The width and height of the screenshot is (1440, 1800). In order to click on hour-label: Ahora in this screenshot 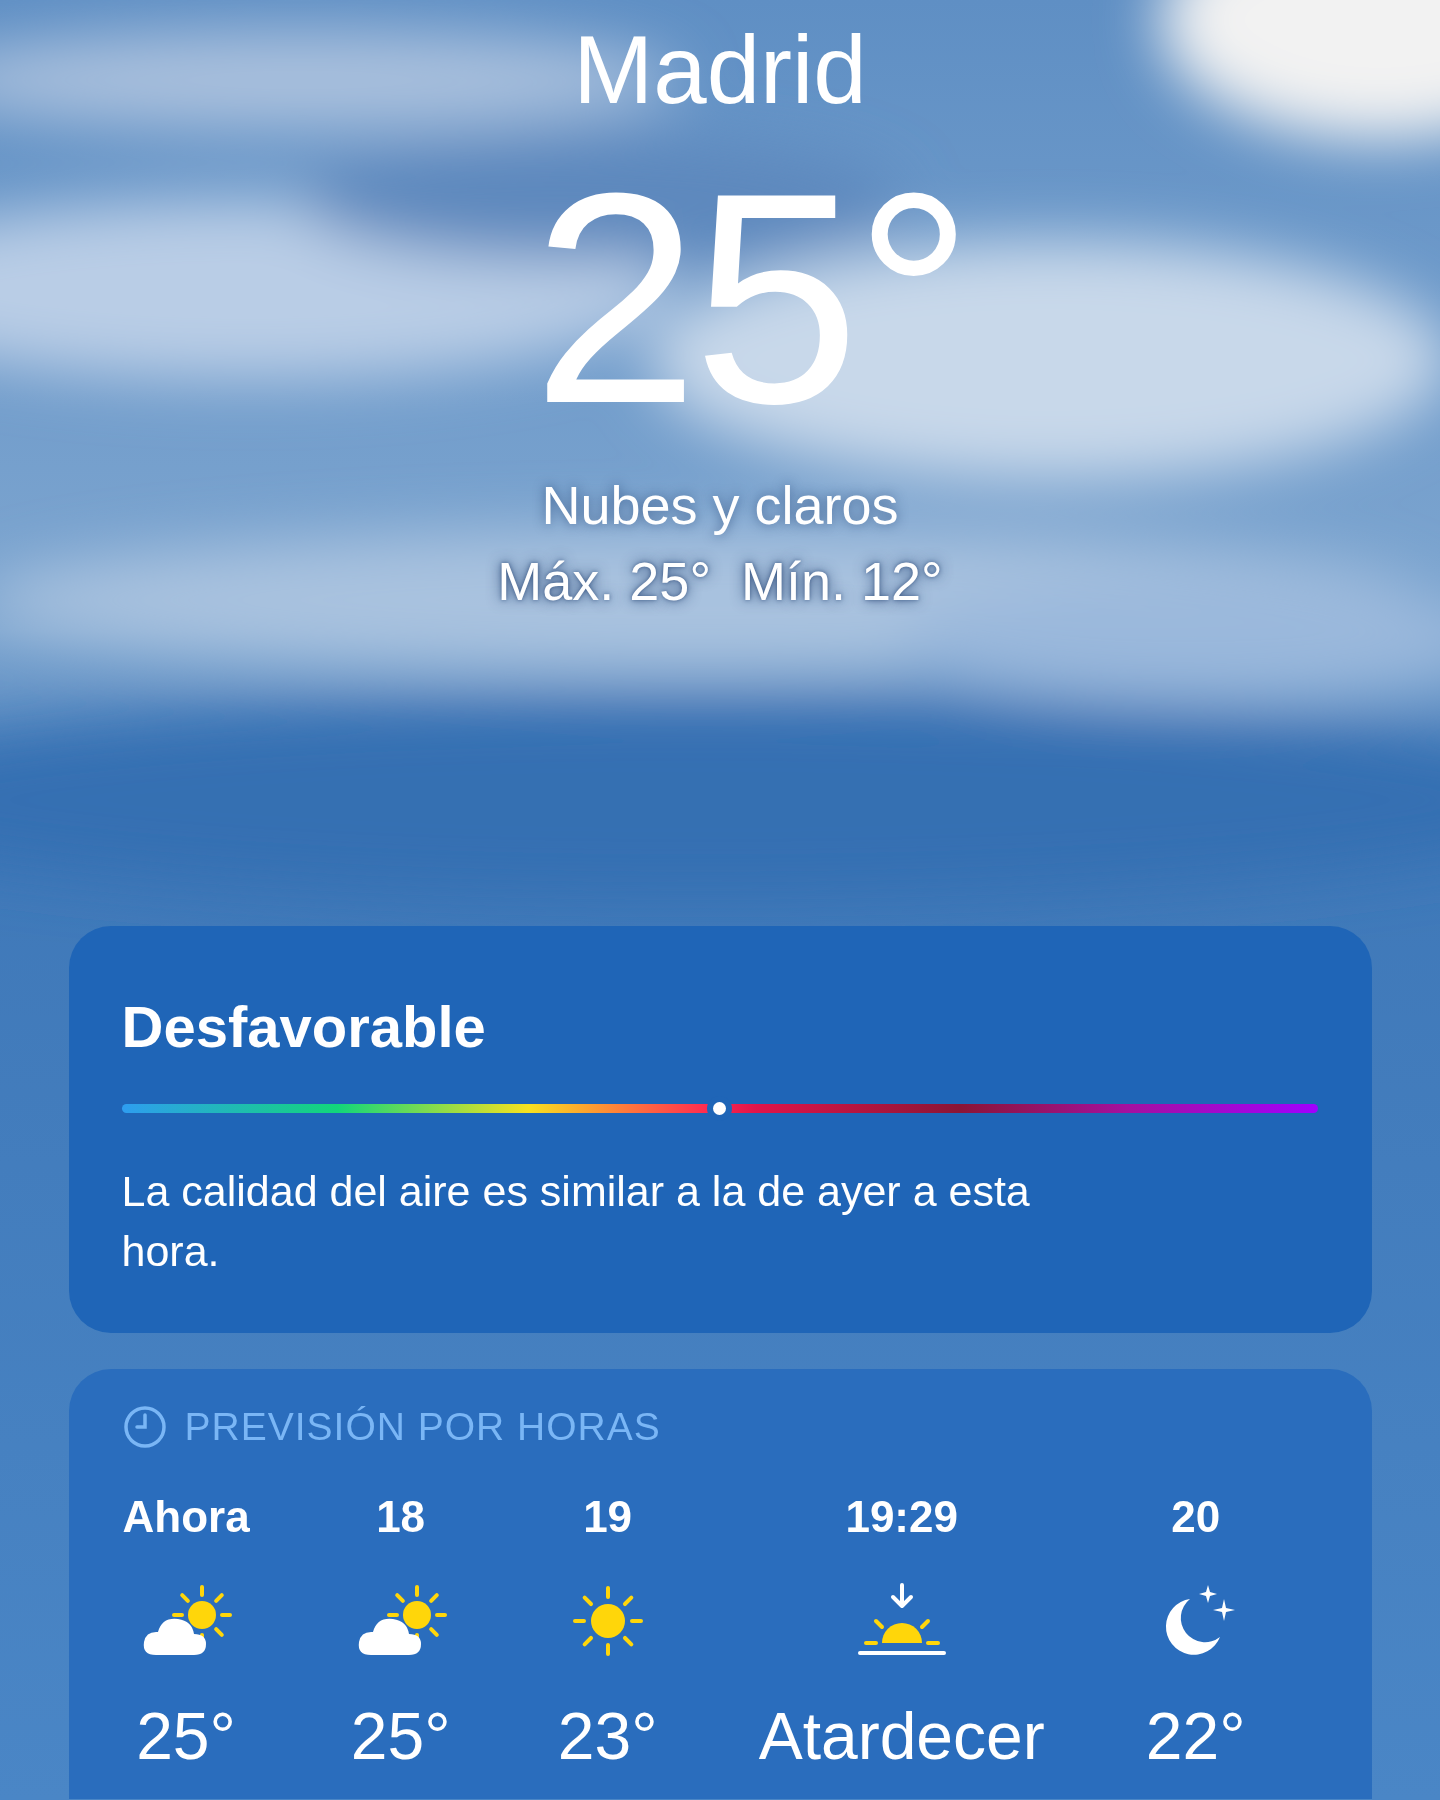, I will do `click(186, 1517)`.